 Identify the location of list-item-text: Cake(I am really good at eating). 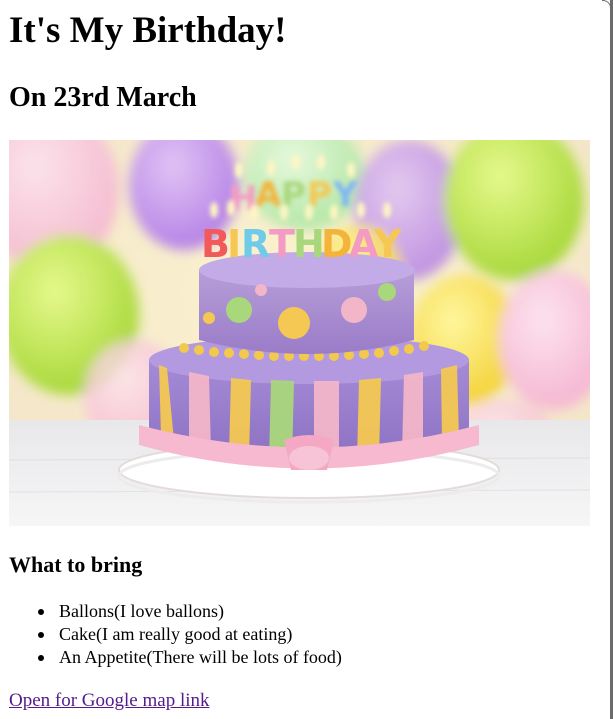
(176, 634).